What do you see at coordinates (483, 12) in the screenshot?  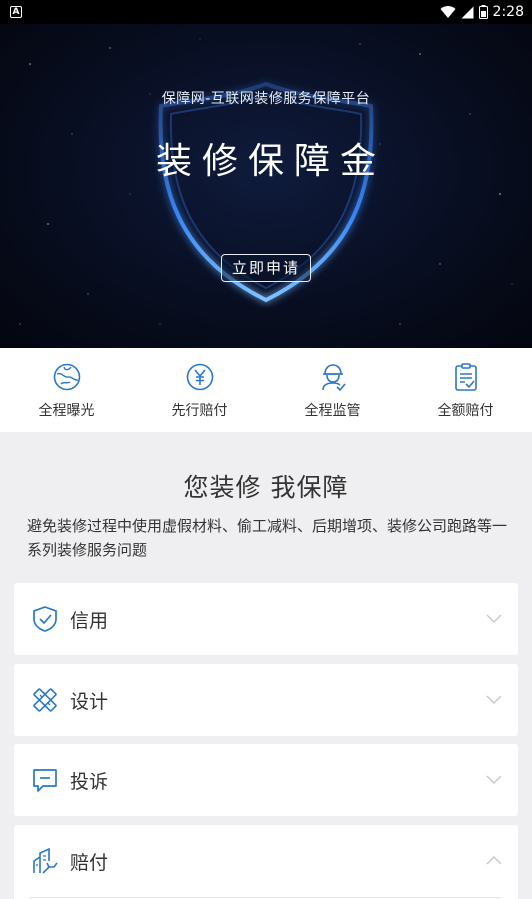 I see `battery-icon` at bounding box center [483, 12].